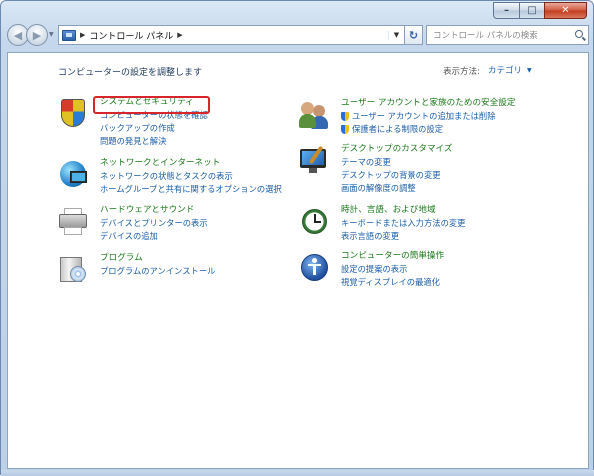 This screenshot has width=594, height=476. What do you see at coordinates (485, 36) in the screenshot?
I see `search-placeholder: コントロール パネルの検索` at bounding box center [485, 36].